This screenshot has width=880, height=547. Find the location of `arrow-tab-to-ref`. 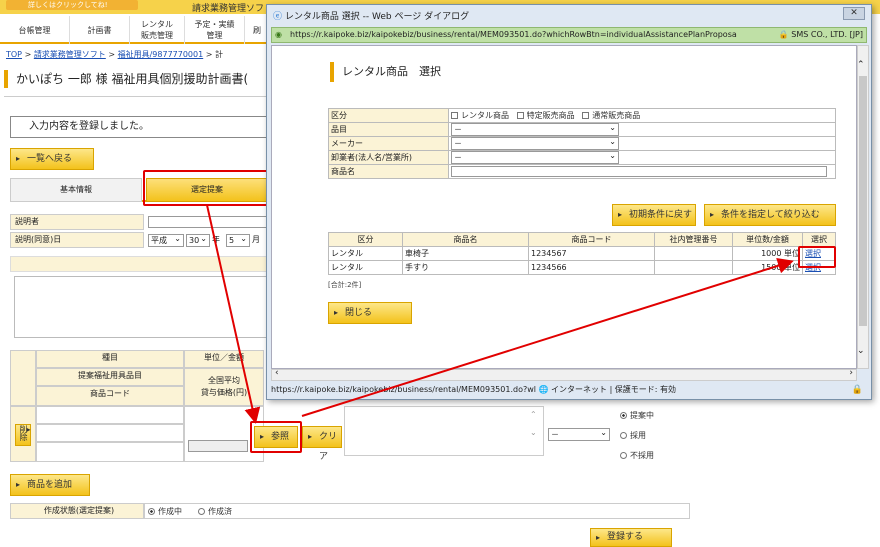

arrow-tab-to-ref is located at coordinates (233, 314).